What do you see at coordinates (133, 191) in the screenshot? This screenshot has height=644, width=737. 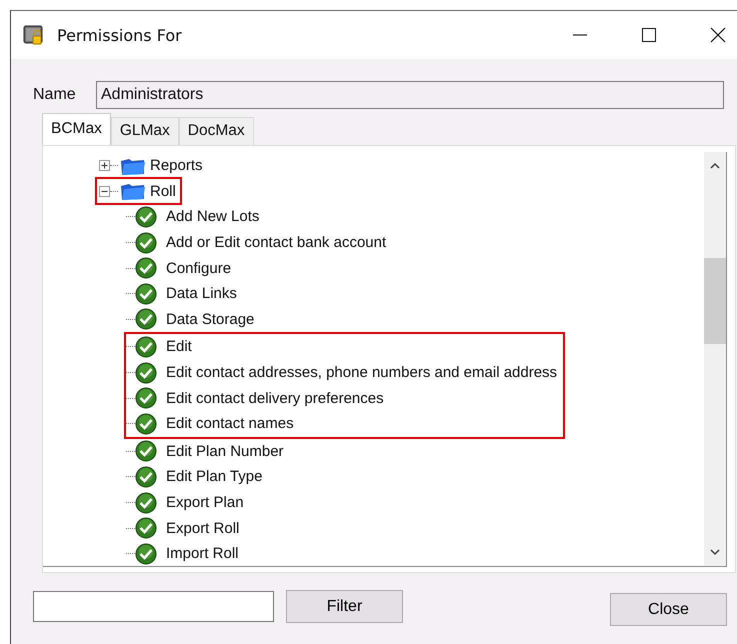 I see `folder-icon` at bounding box center [133, 191].